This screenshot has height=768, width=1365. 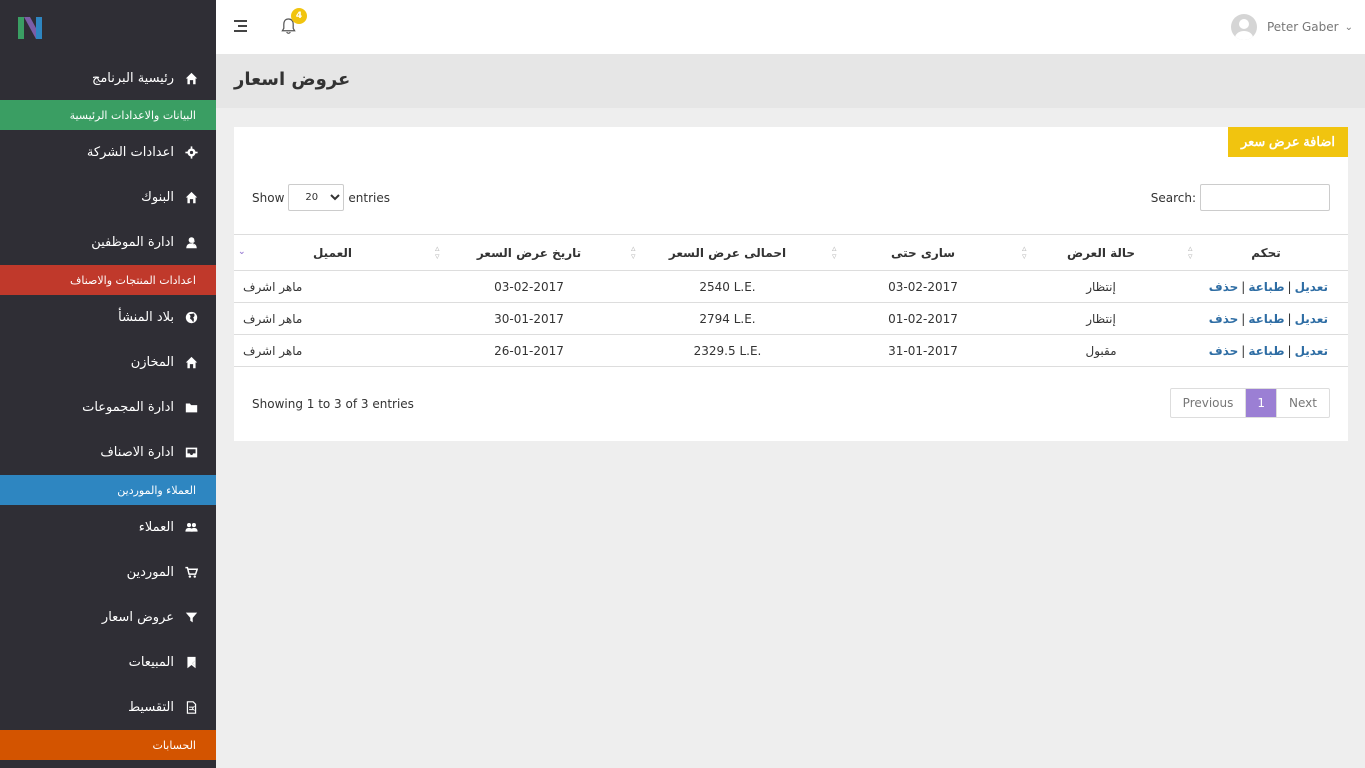 What do you see at coordinates (152, 362) in the screenshot?
I see `sidebar-item-label: المخازن` at bounding box center [152, 362].